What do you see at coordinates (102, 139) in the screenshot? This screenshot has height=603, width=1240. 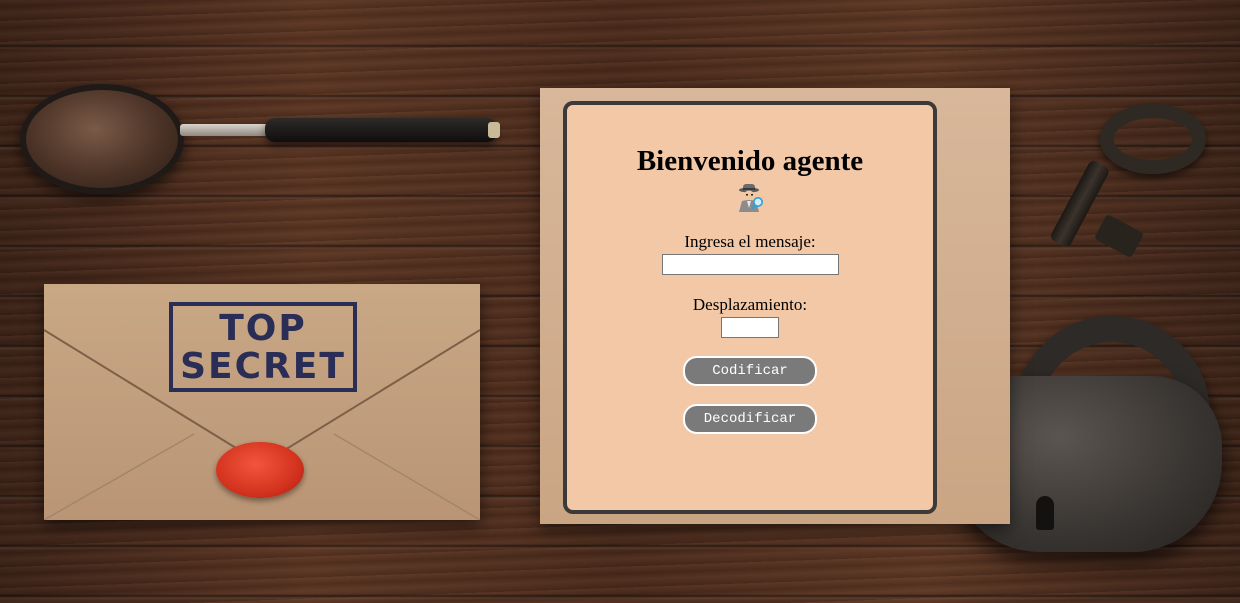 I see `magnifier-lens` at bounding box center [102, 139].